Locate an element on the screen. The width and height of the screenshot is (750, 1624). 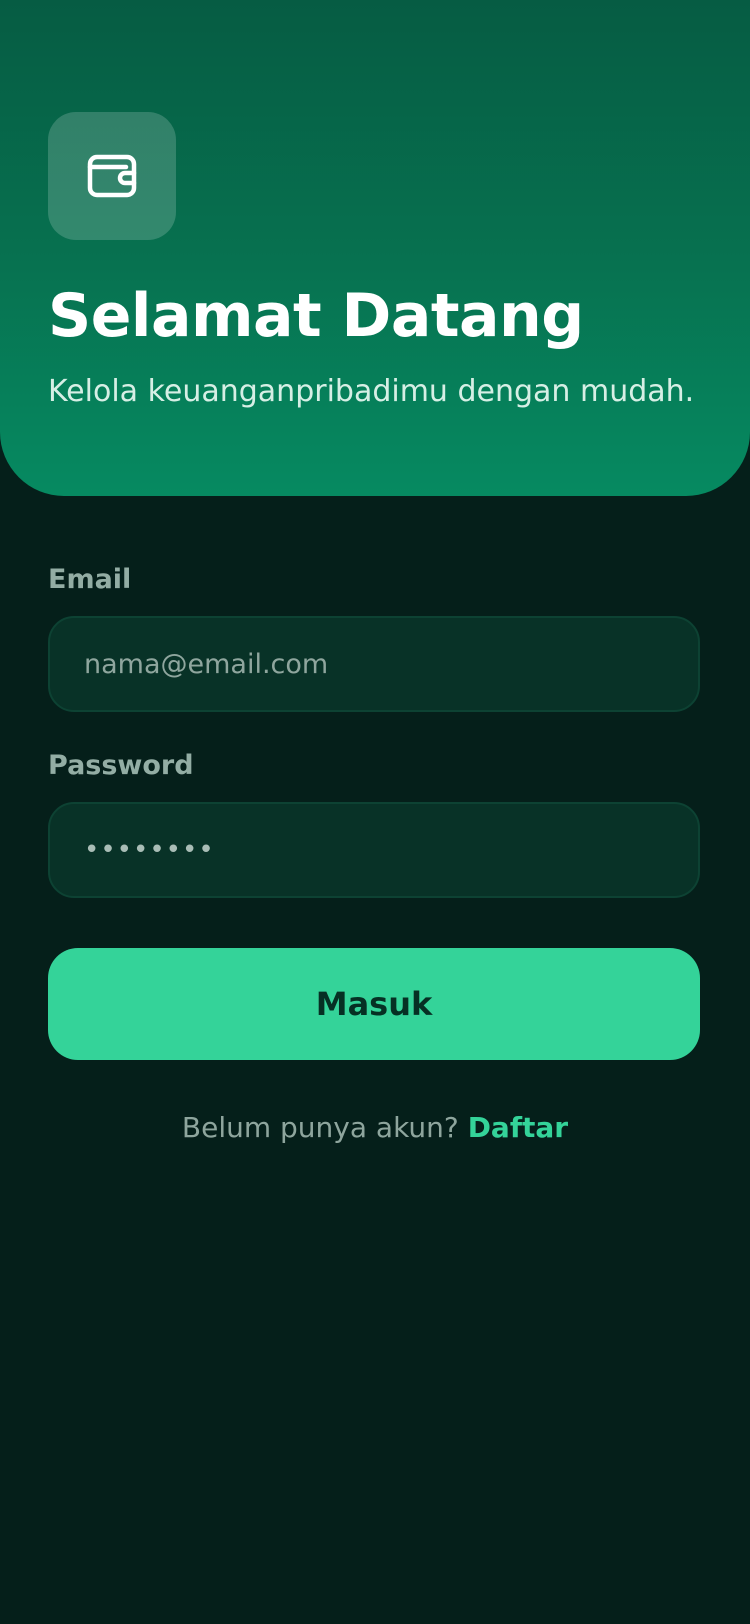
wallet-icon is located at coordinates (112, 176).